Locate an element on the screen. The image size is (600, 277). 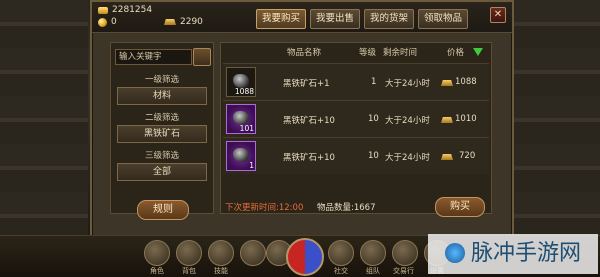
bag-label: 背包 is located at coordinates (189, 271).